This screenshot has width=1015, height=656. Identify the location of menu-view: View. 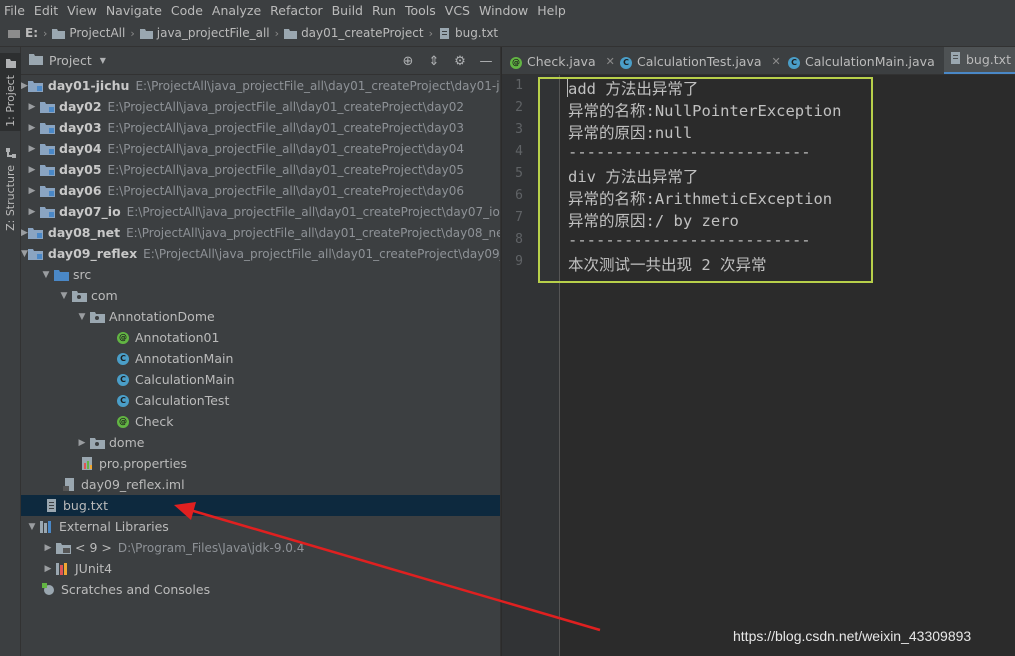
(82, 10).